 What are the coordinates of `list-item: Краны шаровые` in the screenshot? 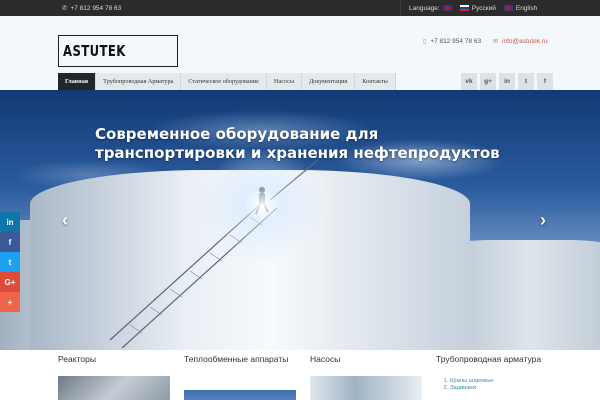 It's located at (472, 381).